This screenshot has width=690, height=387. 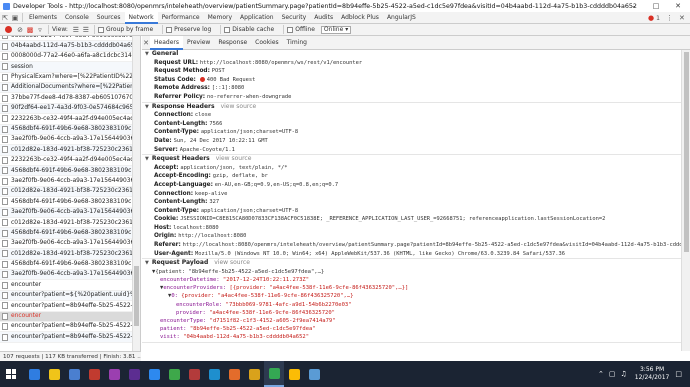 I want to click on request-row: session, so click(x=66, y=67).